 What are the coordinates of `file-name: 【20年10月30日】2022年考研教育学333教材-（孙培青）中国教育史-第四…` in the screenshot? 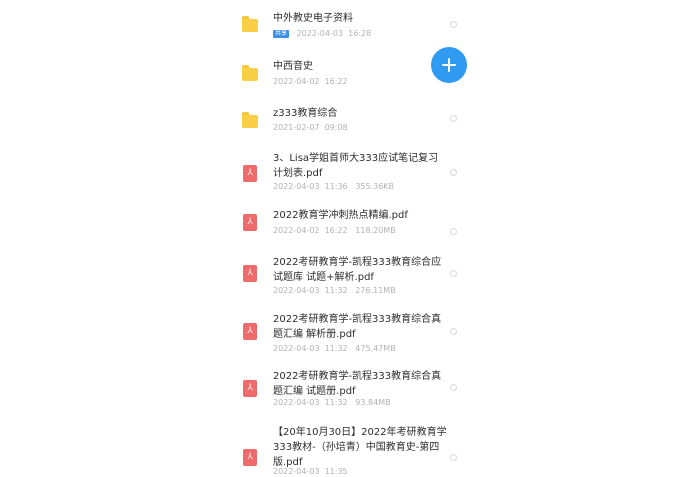 It's located at (360, 447).